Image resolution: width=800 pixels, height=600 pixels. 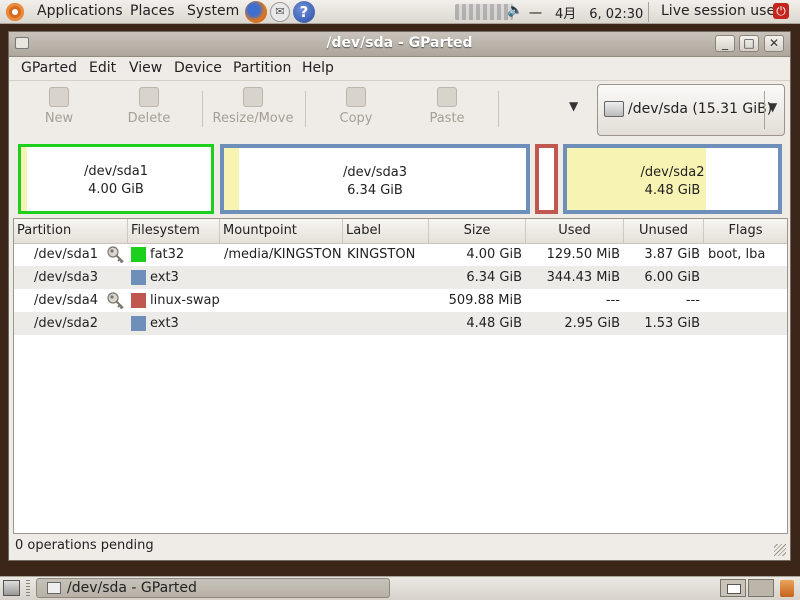 What do you see at coordinates (198, 68) in the screenshot?
I see `menu-device: Device` at bounding box center [198, 68].